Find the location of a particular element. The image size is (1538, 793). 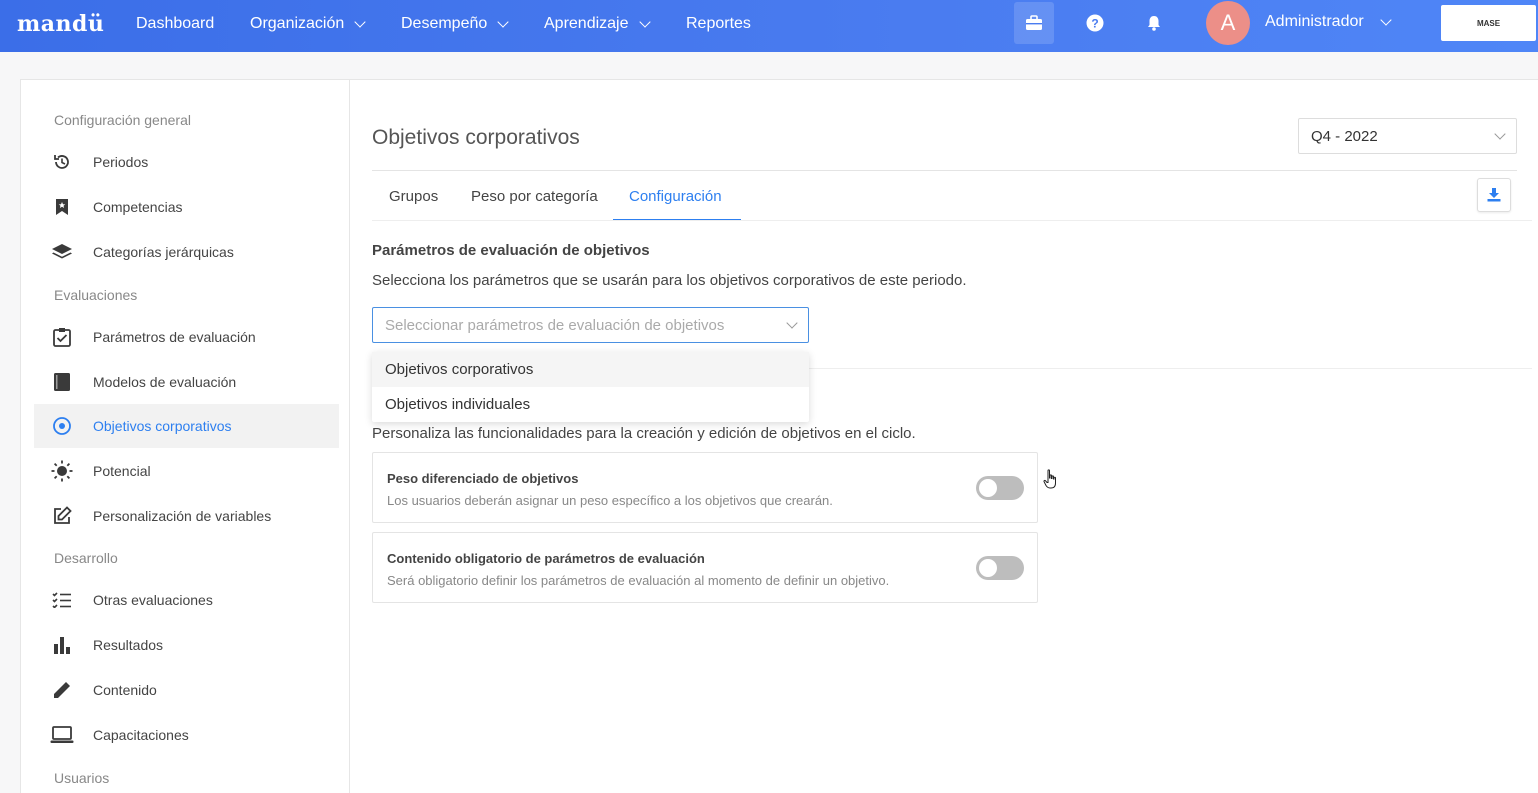

download-button is located at coordinates (1494, 195).